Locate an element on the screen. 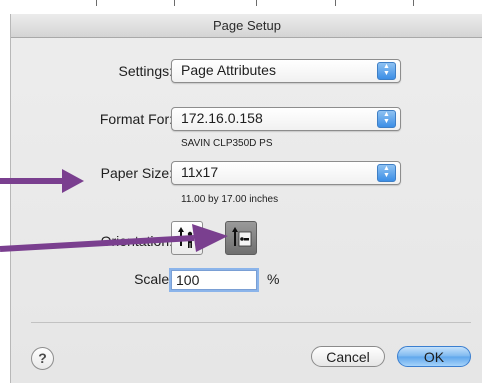 The height and width of the screenshot is (383, 482). printer-description: SAVIN CLP350D PS is located at coordinates (227, 143).